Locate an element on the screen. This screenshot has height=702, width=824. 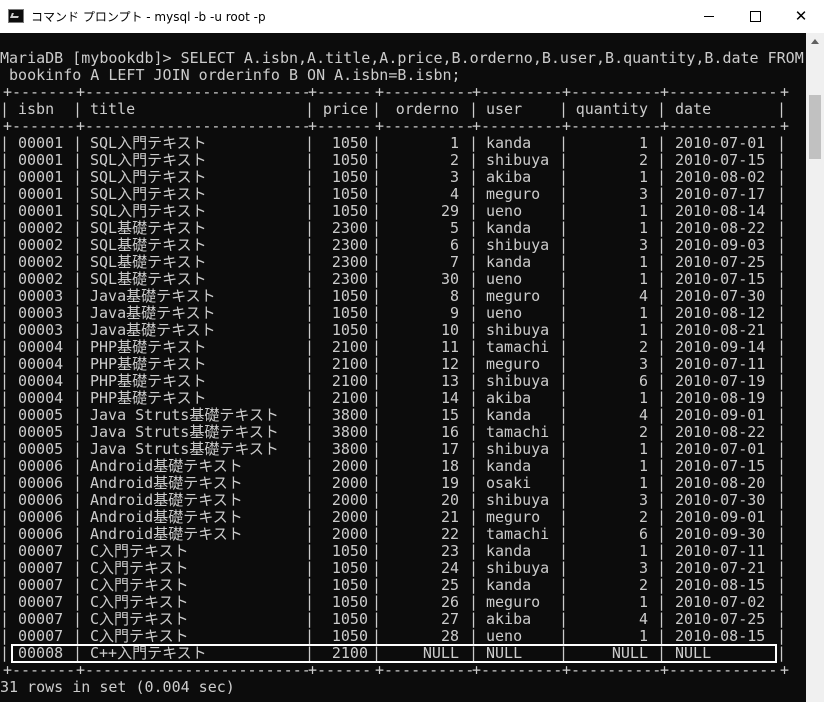
cell-date: 2010-09-01 is located at coordinates (720, 517).